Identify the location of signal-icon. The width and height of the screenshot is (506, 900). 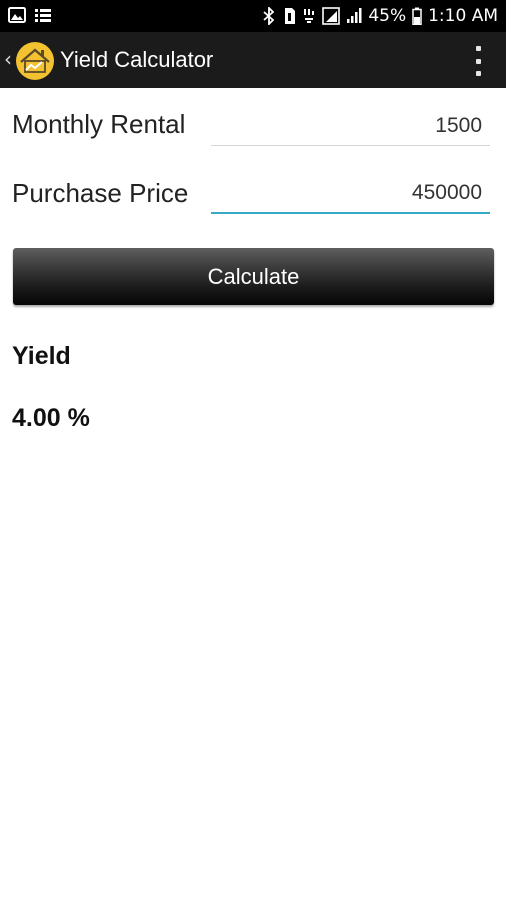
(331, 16).